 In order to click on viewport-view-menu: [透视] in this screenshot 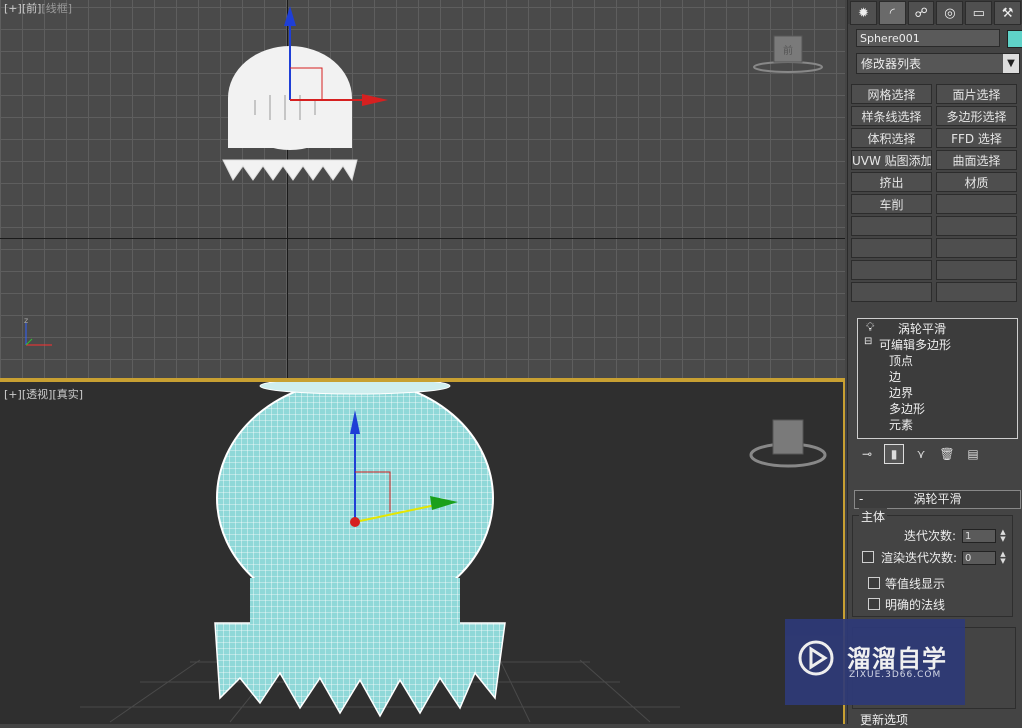, I will do `click(37, 394)`.